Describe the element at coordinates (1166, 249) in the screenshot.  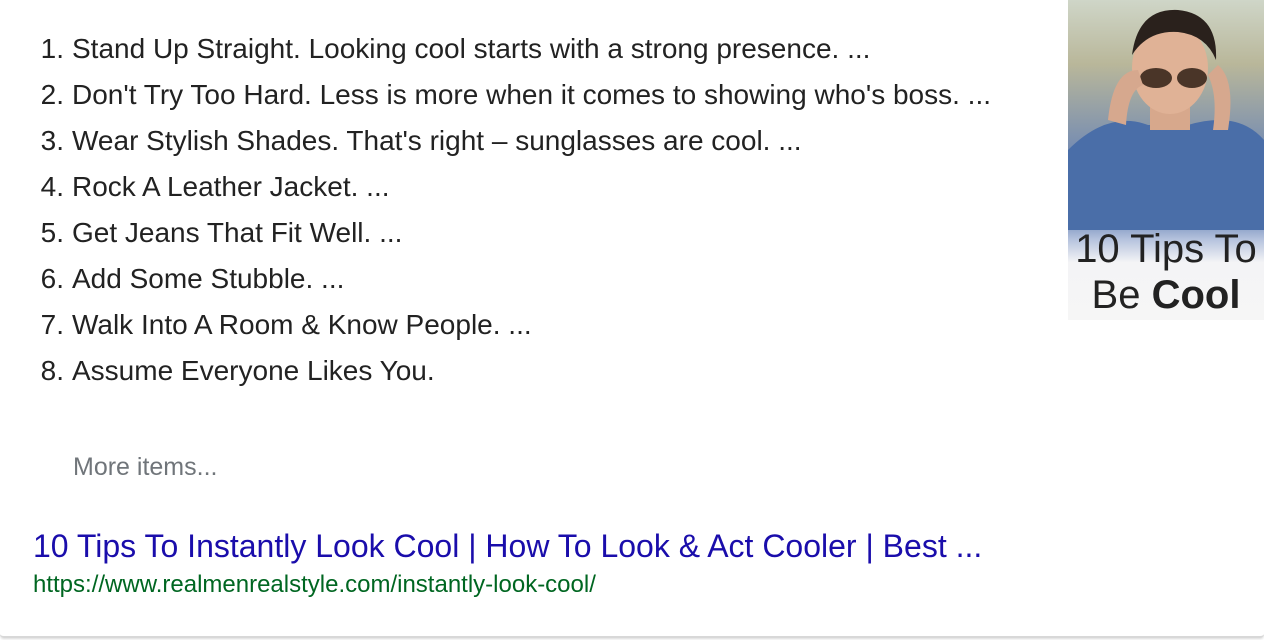
I see `caption-line-1: 10 Tips To` at that location.